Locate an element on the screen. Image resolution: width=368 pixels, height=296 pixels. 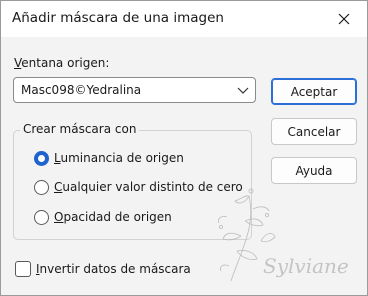
radio-button-checked is located at coordinates (41, 158).